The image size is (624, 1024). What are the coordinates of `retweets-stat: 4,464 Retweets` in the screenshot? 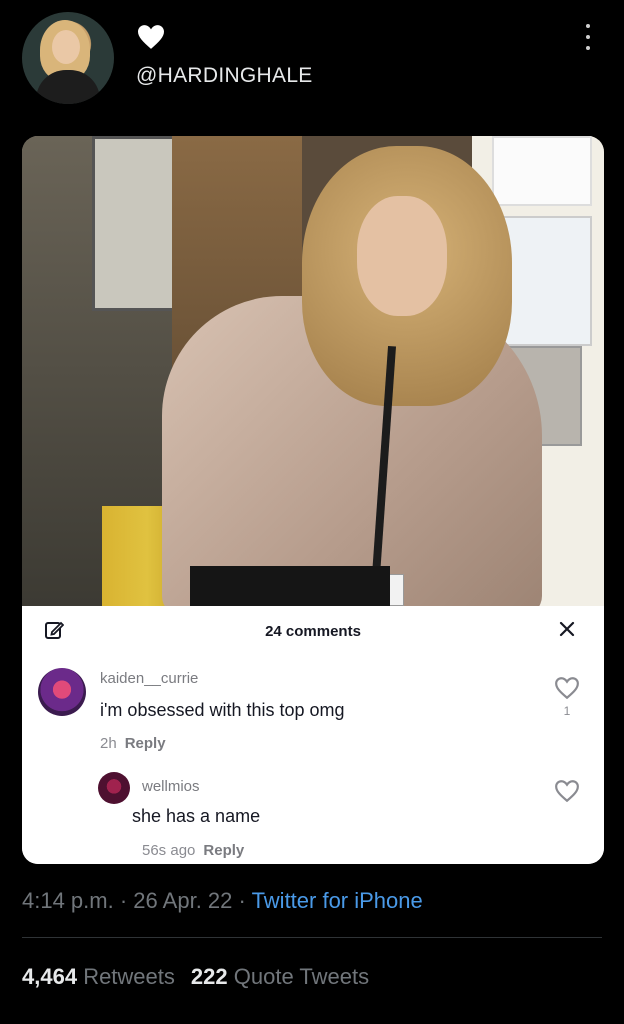 It's located at (98, 976).